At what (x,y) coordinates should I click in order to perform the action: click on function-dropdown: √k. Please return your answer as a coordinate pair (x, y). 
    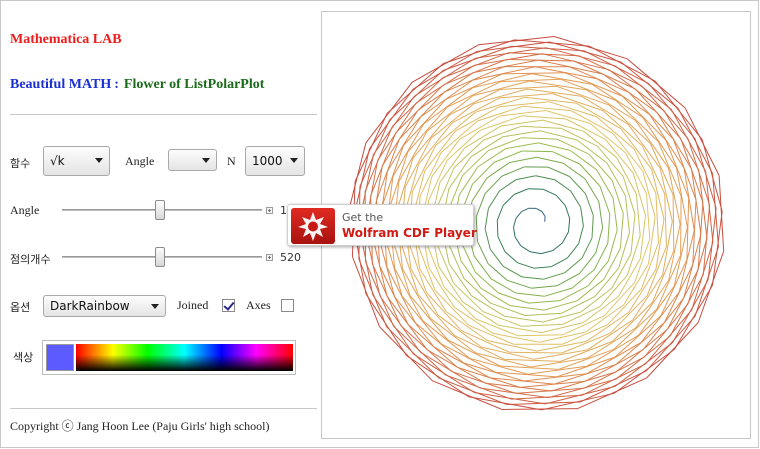
    Looking at the image, I should click on (76, 161).